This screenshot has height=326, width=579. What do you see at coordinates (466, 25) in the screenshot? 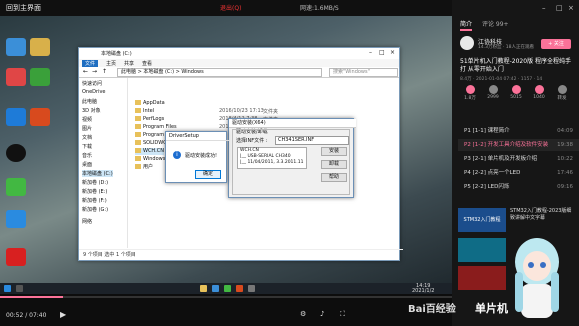
I see `tab-intro: 简介` at bounding box center [466, 25].